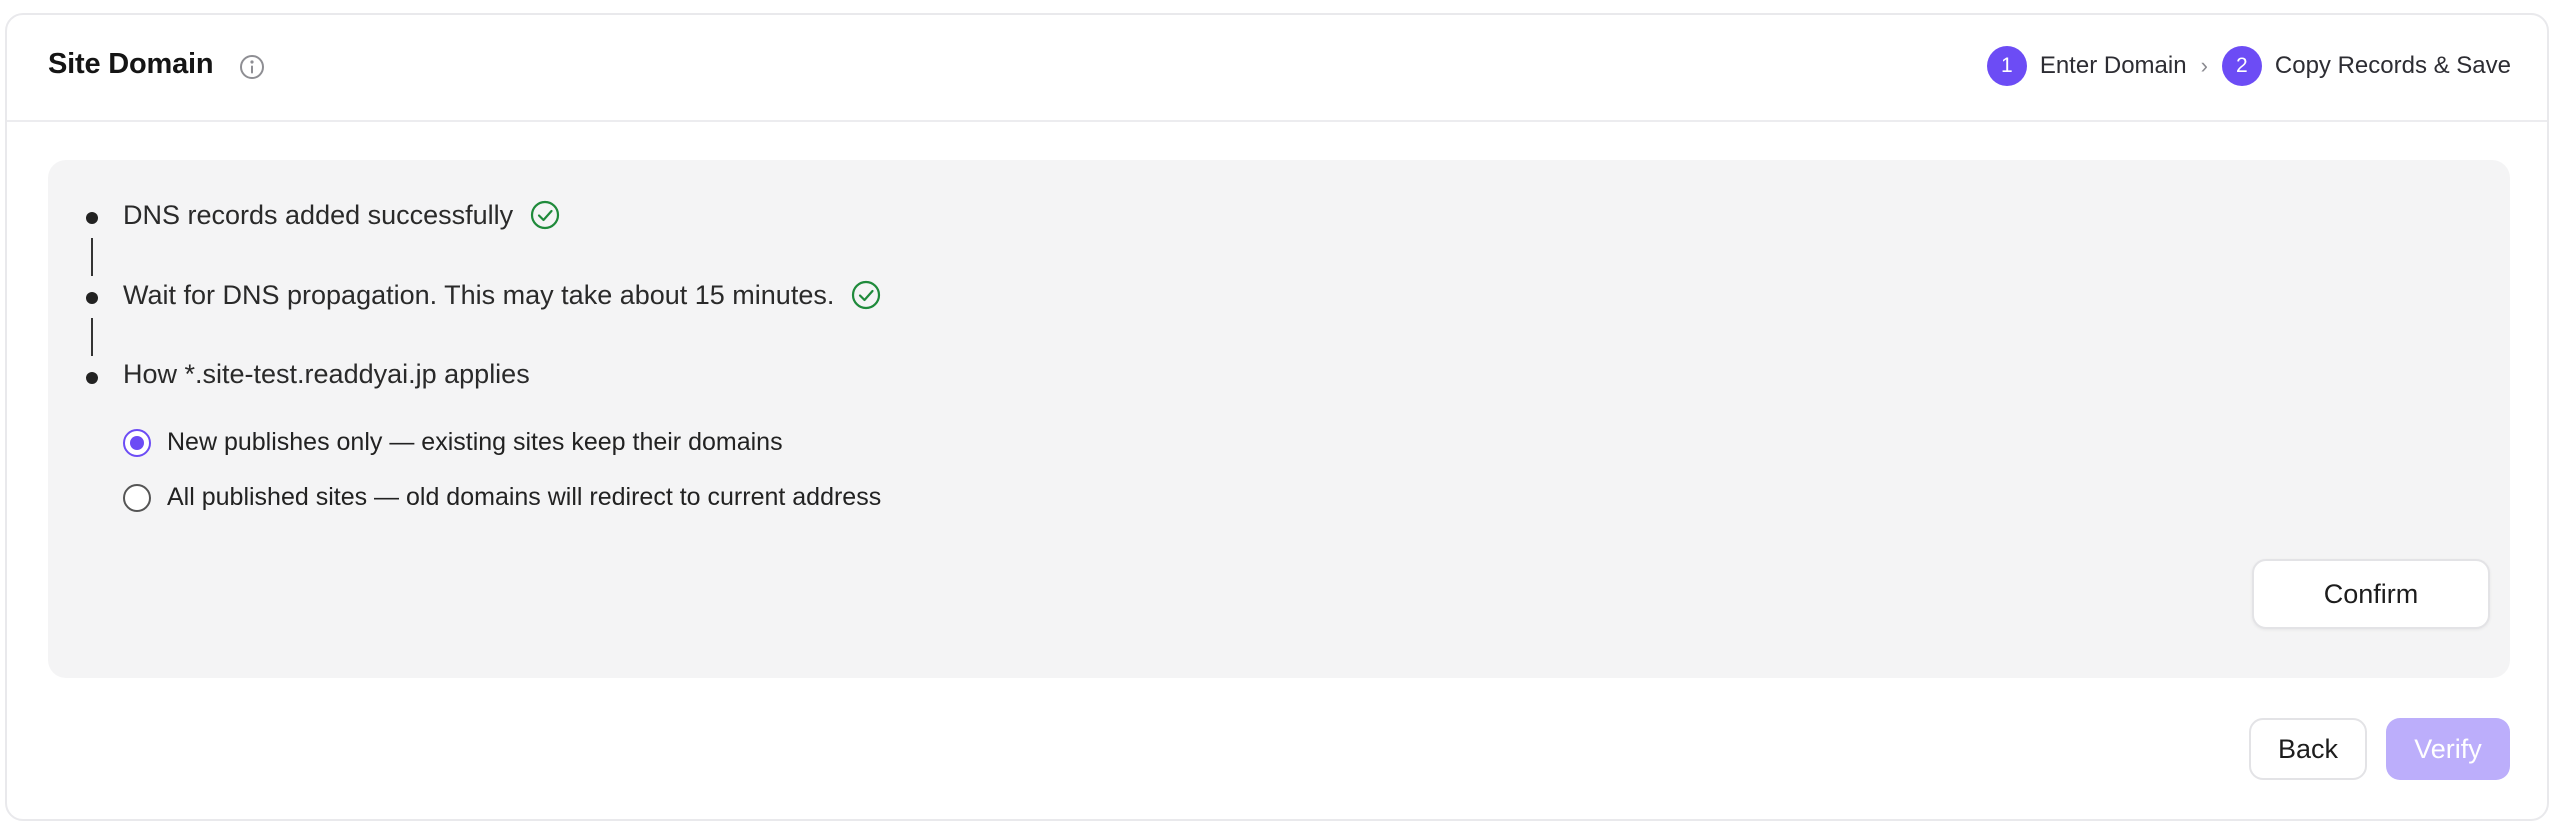 The height and width of the screenshot is (840, 2558). What do you see at coordinates (2308, 749) in the screenshot?
I see `back-button: Back` at bounding box center [2308, 749].